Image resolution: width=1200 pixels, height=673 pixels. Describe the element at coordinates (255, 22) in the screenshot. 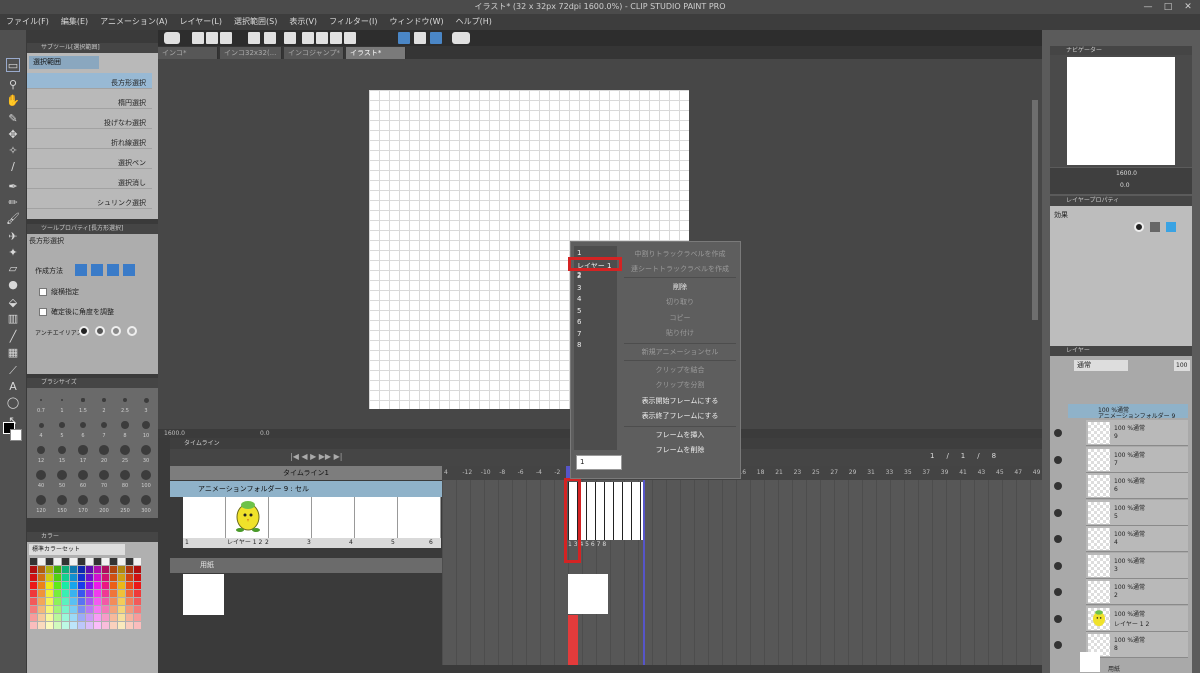

I see `menu-selection: 選択範囲(S)` at that location.